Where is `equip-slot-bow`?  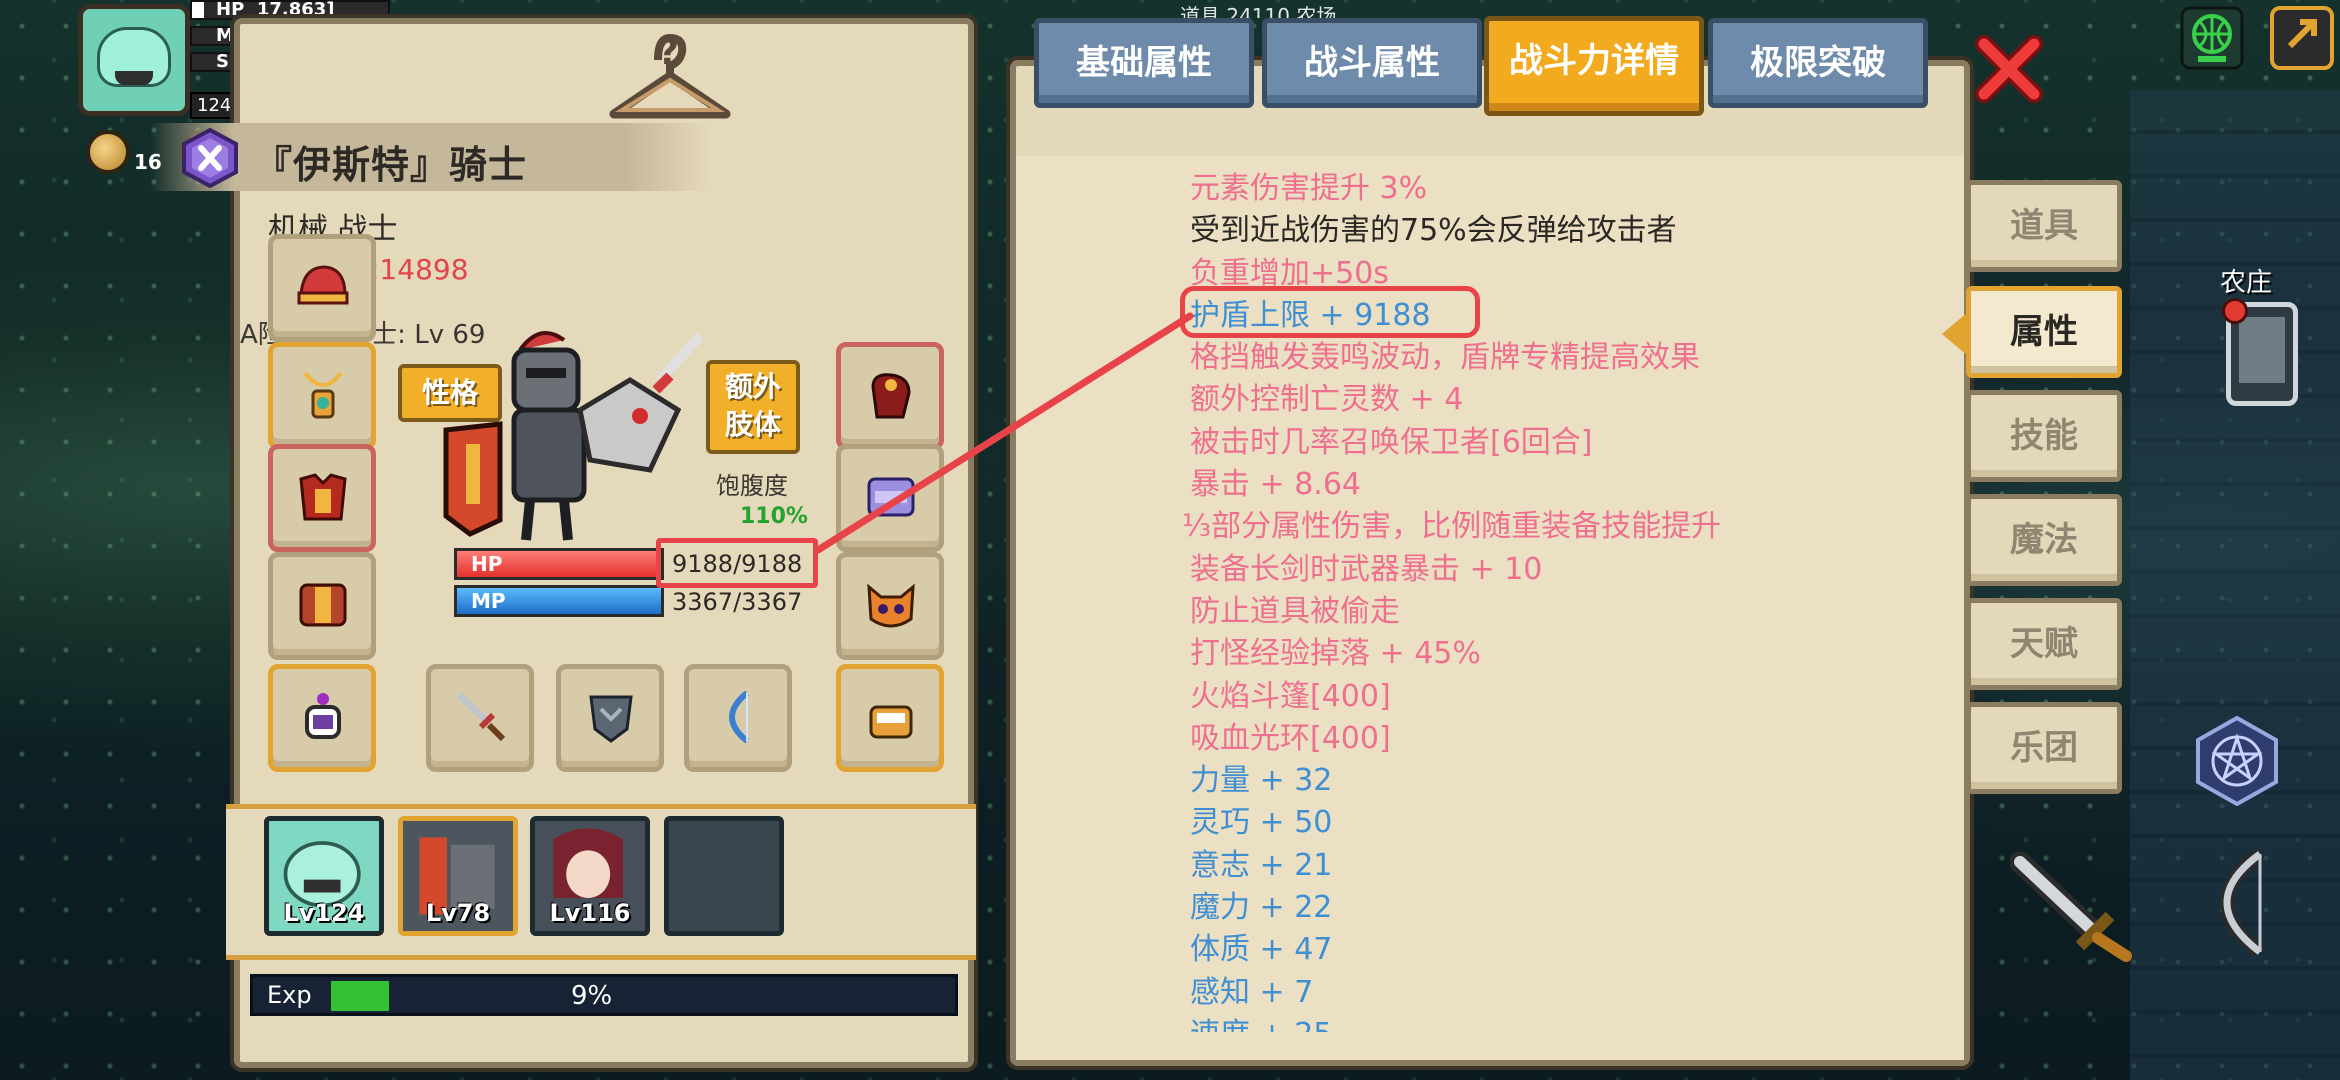
equip-slot-bow is located at coordinates (738, 718).